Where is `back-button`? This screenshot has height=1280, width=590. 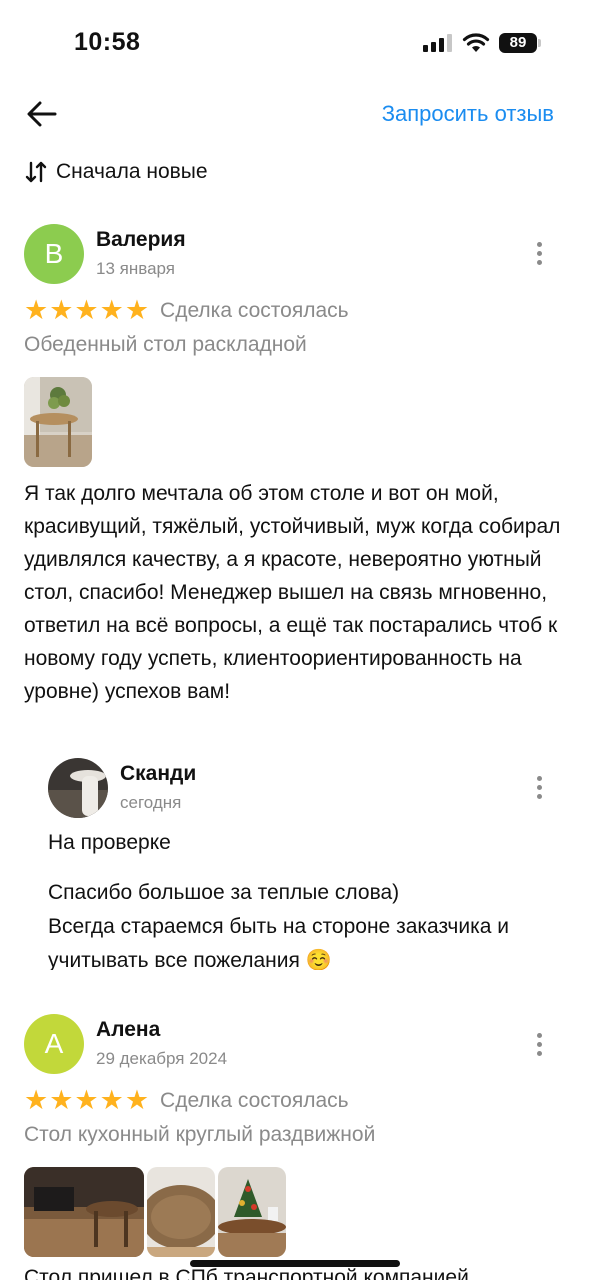
back-button is located at coordinates (42, 114).